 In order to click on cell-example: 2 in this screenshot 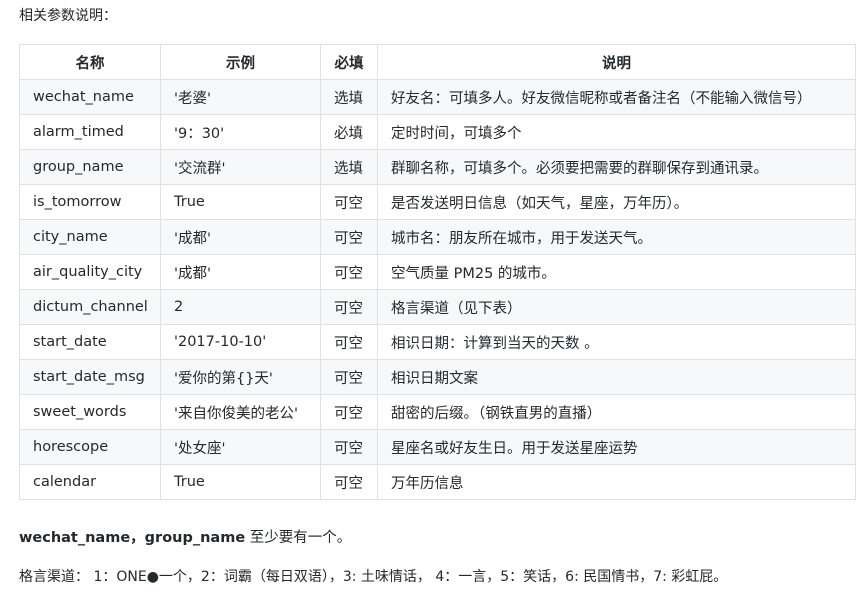, I will do `click(240, 307)`.